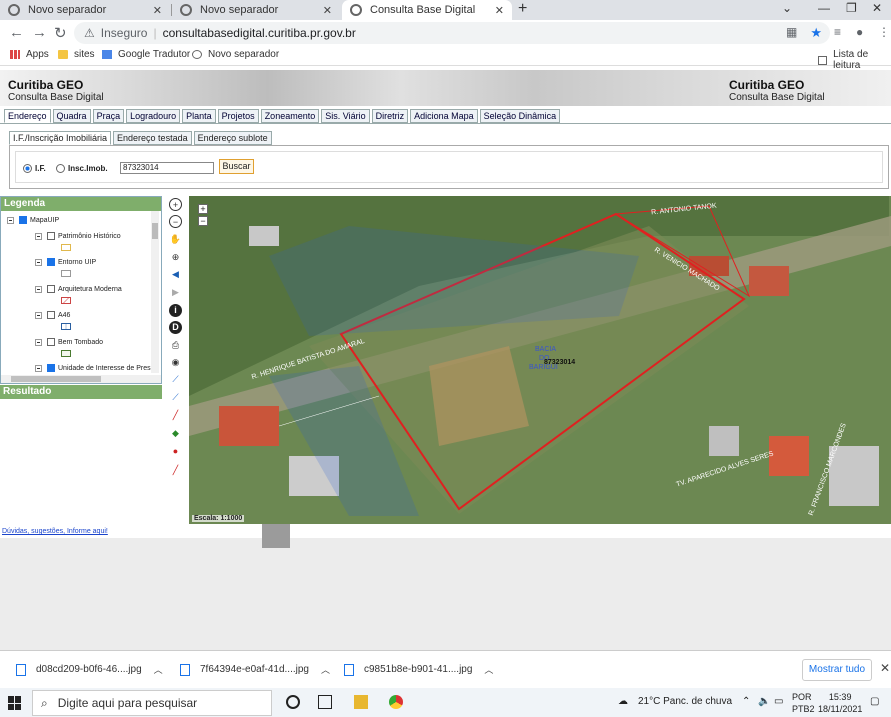 This screenshot has height=717, width=891. Describe the element at coordinates (76, 54) in the screenshot. I see `bookmark-sites: sites` at that location.